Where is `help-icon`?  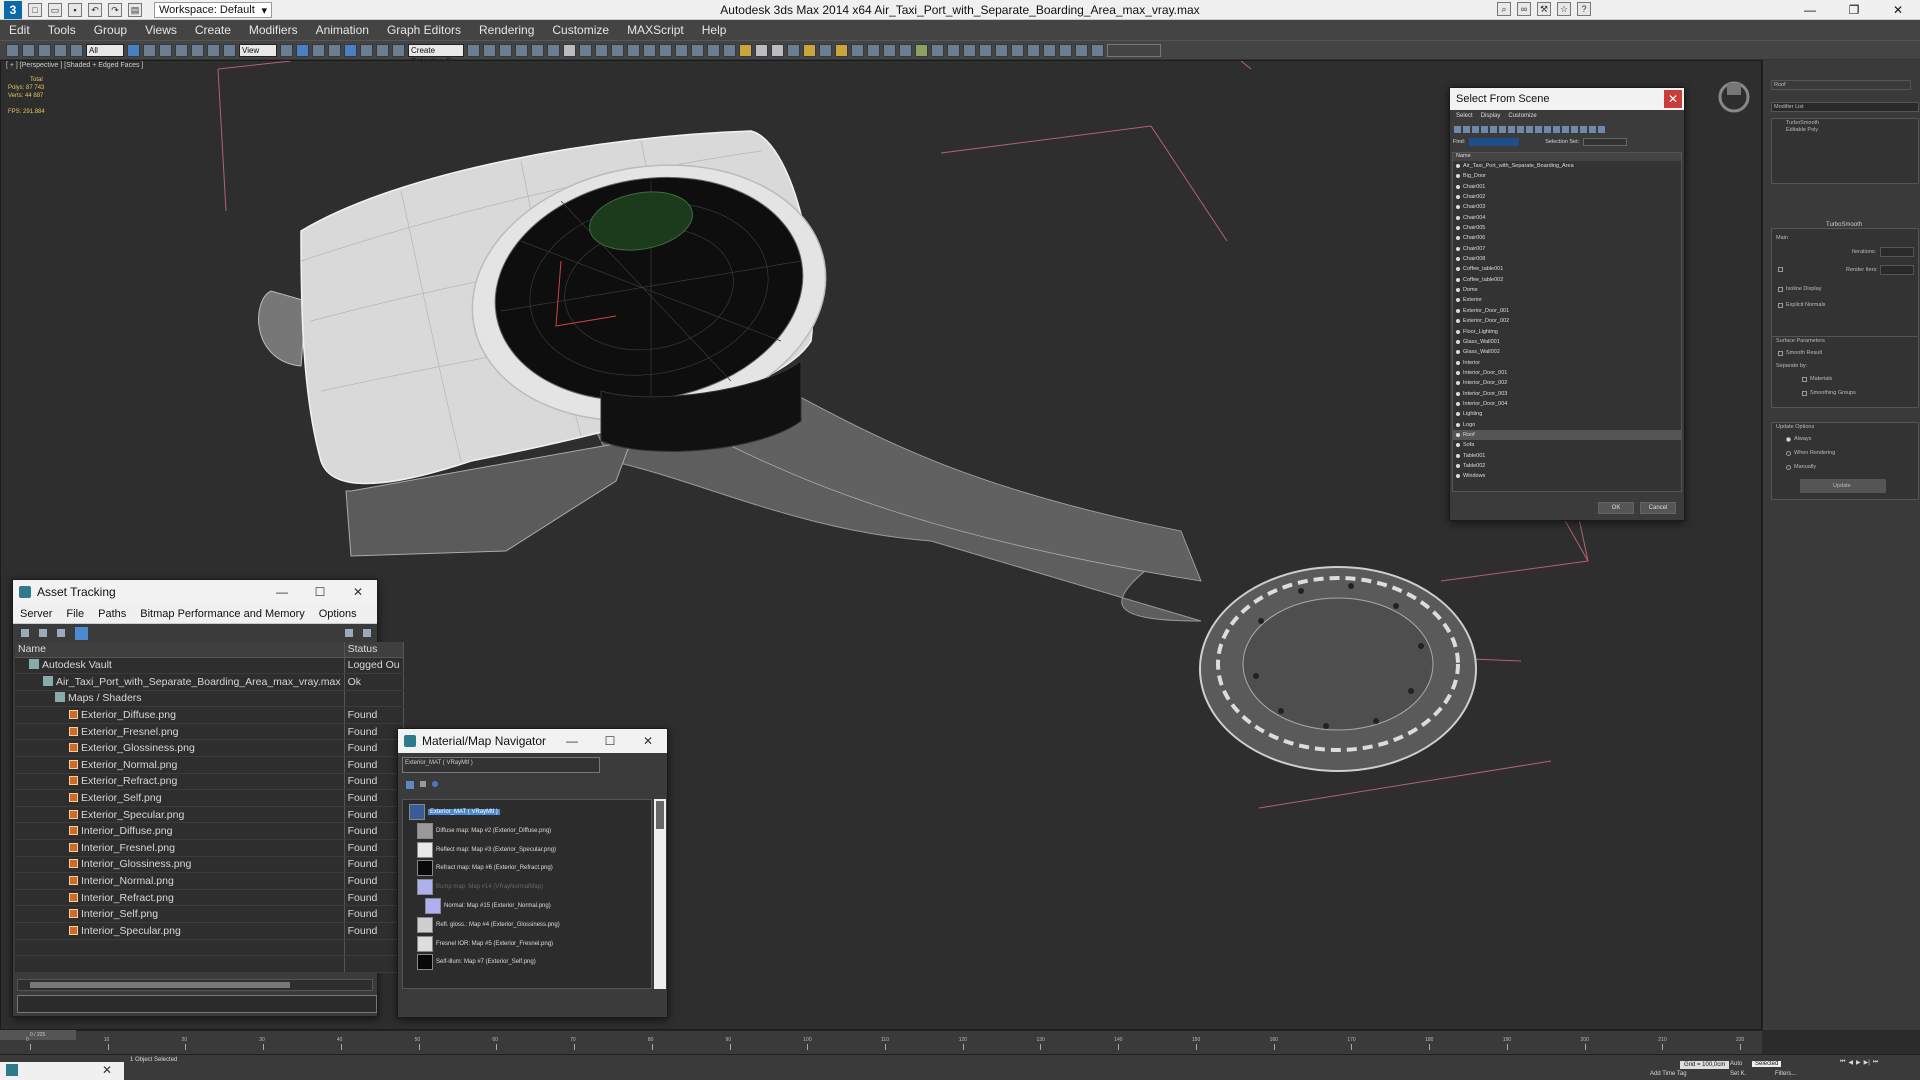 help-icon is located at coordinates (349, 633).